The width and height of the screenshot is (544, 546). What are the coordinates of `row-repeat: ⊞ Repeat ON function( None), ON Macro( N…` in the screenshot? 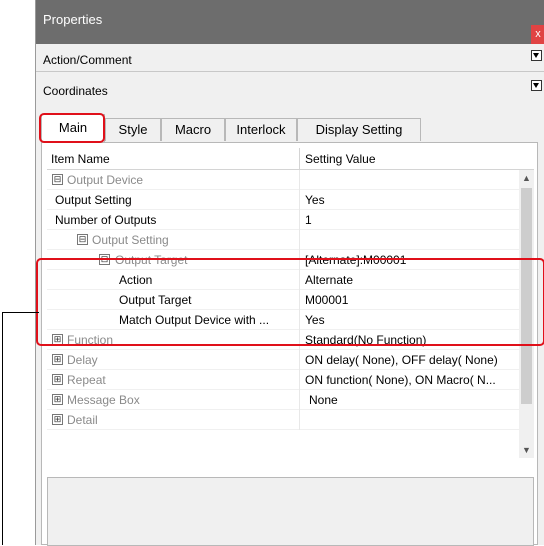 It's located at (283, 380).